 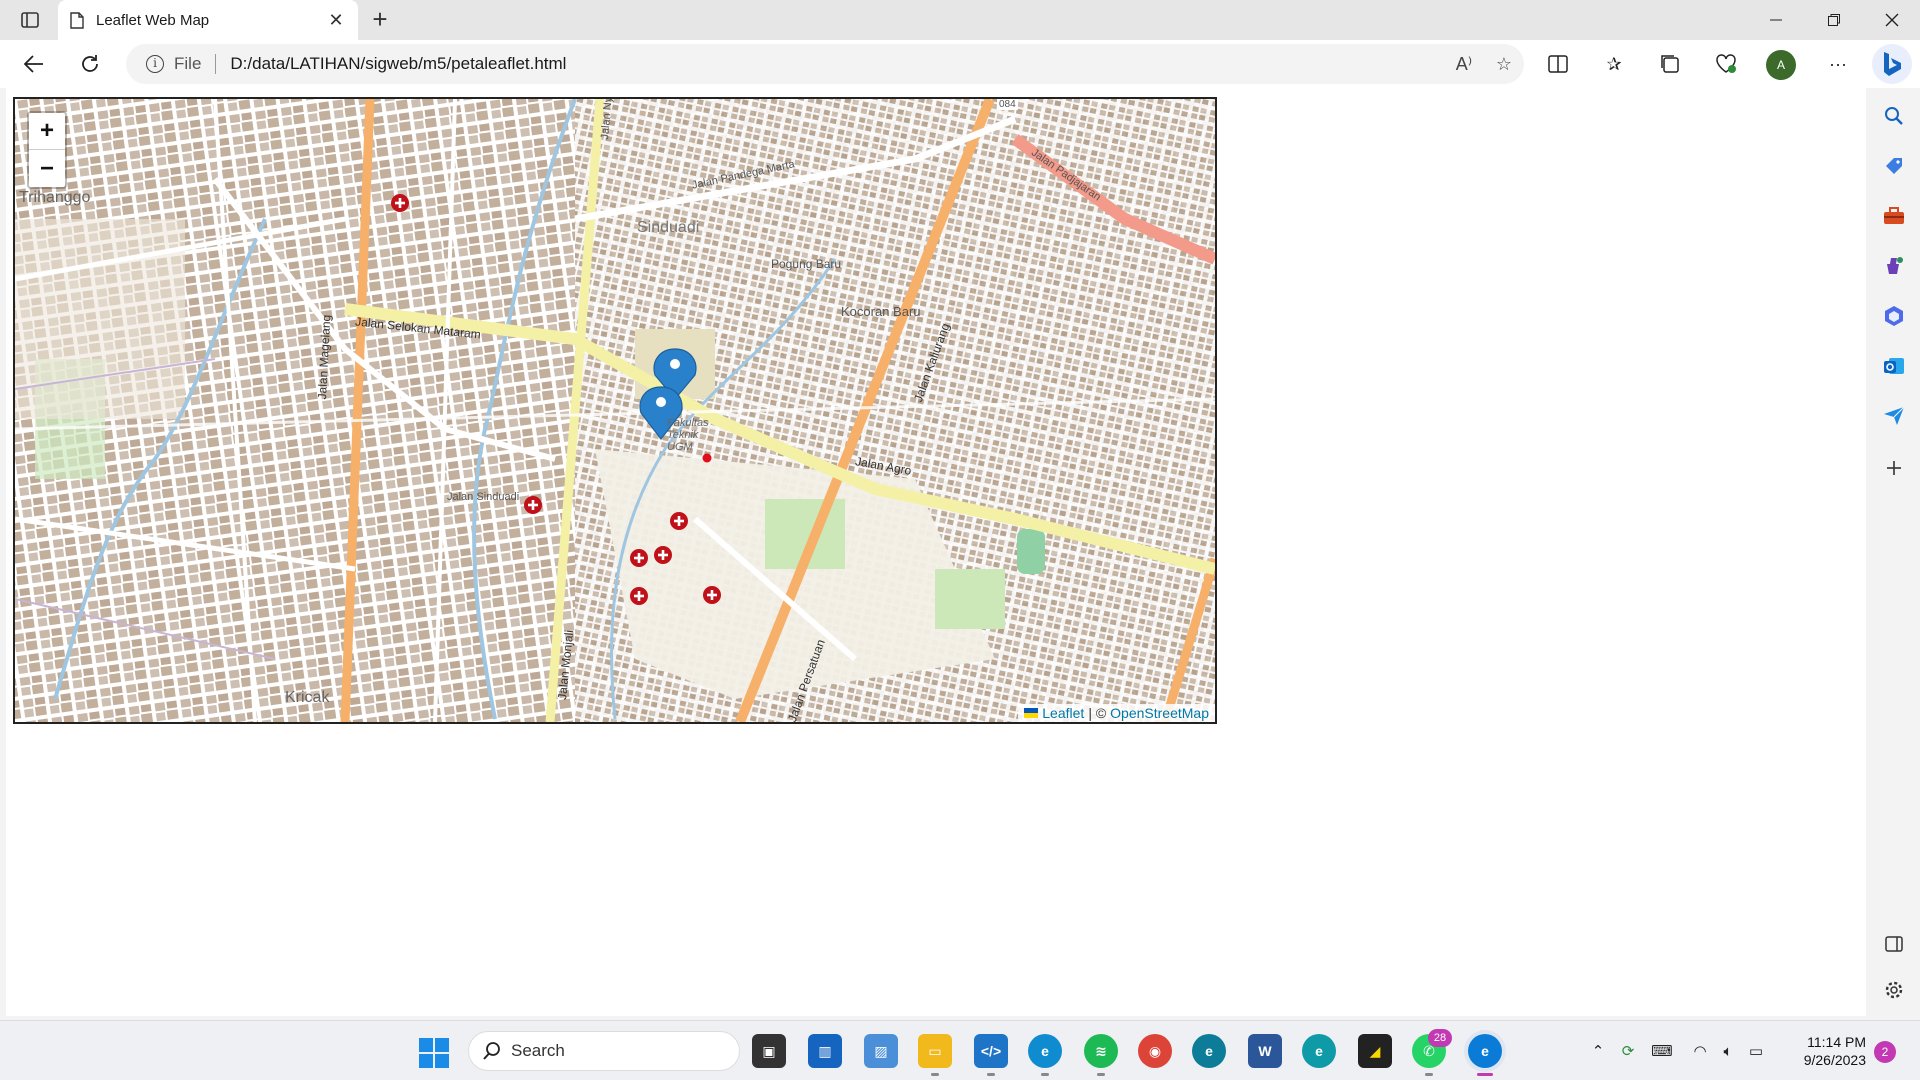 I want to click on paper-plane-icon, so click(x=1894, y=415).